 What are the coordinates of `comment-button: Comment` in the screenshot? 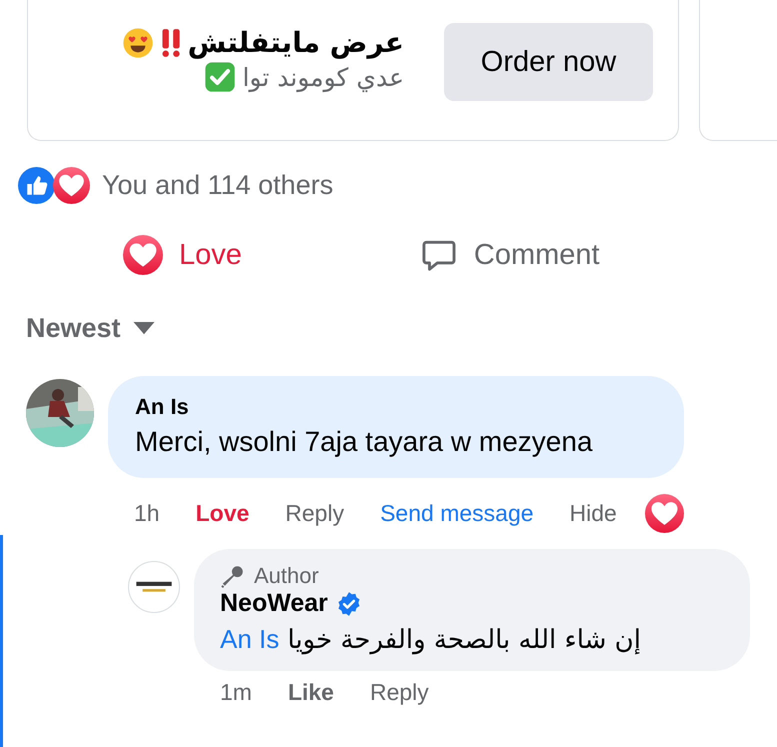 It's located at (510, 255).